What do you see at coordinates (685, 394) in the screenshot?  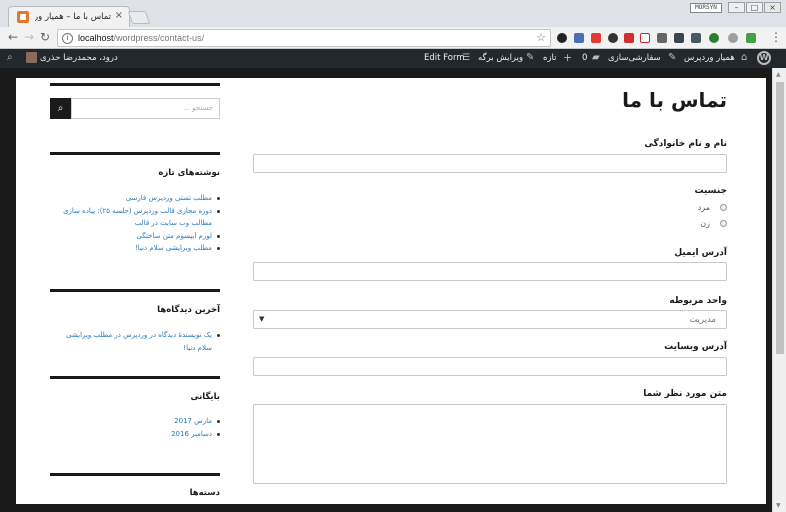 I see `message-label: متن مورد نظر شما` at bounding box center [685, 394].